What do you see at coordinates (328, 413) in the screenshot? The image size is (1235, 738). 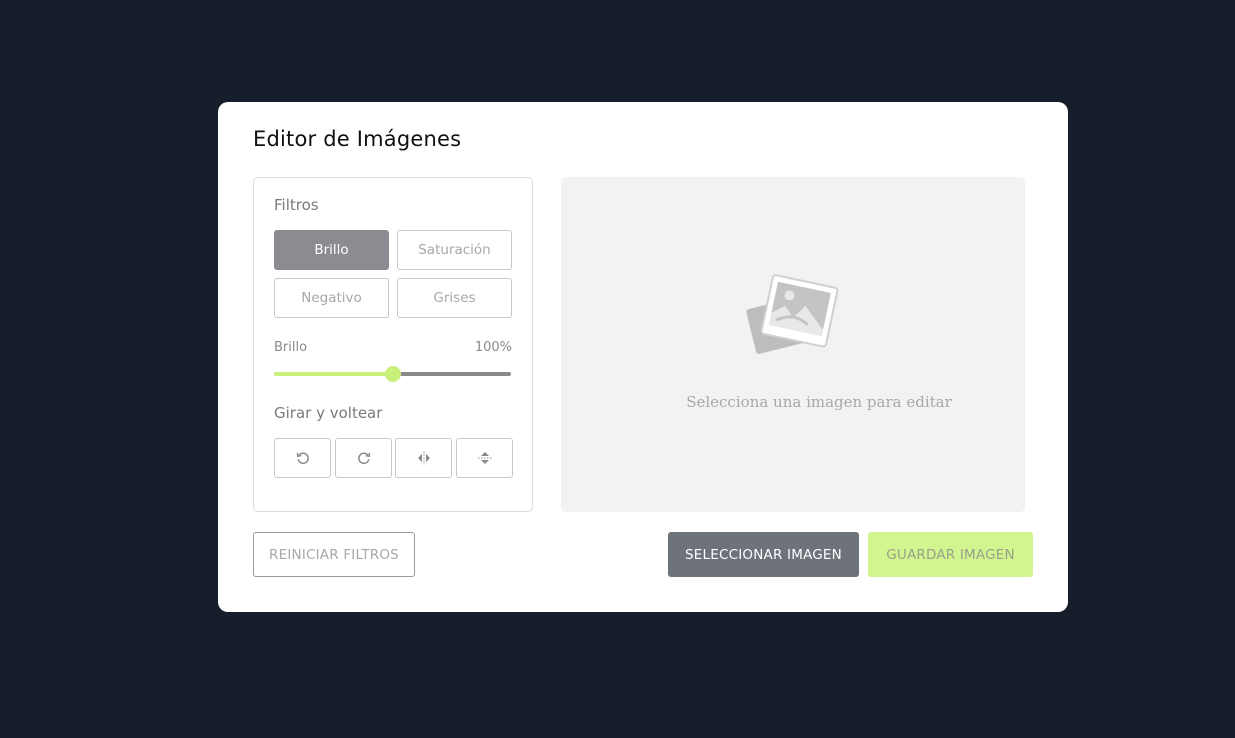 I see `rotate-label: Girar y voltear` at bounding box center [328, 413].